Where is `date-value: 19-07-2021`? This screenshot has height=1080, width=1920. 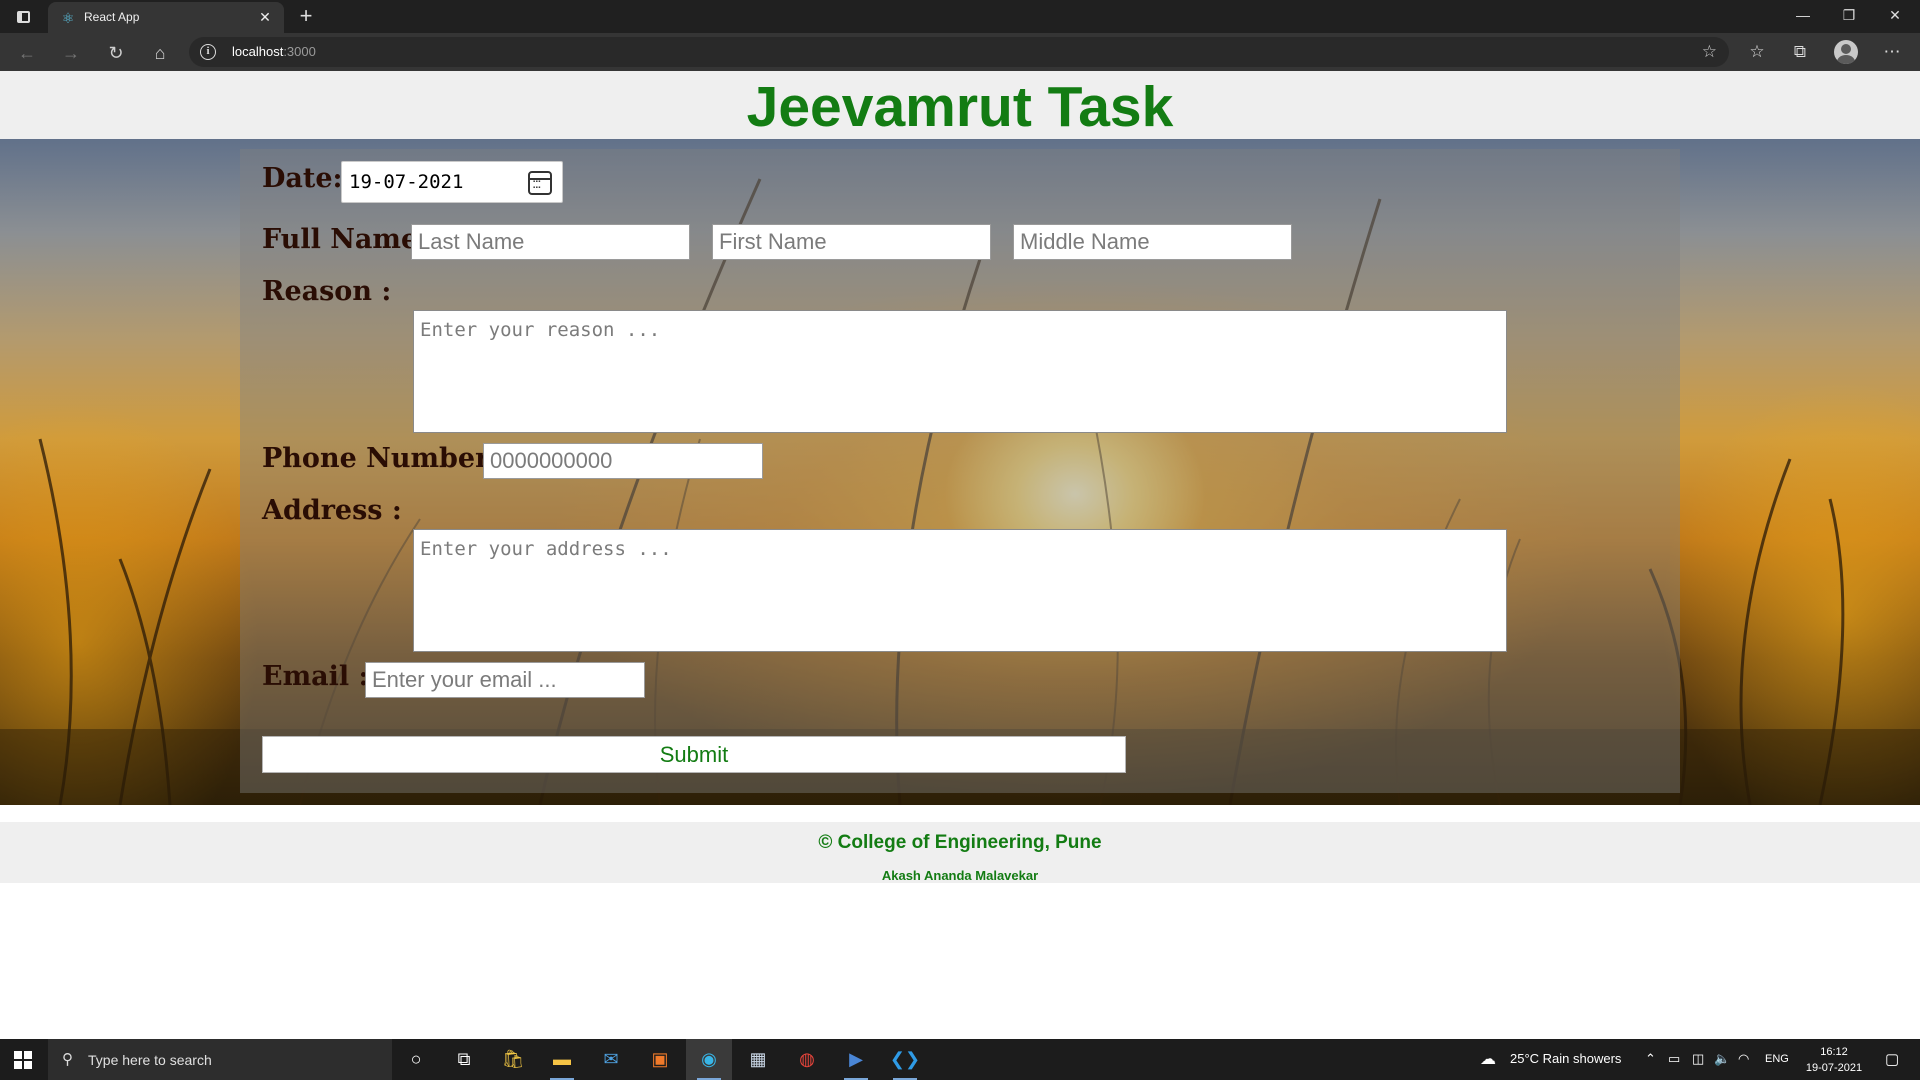
date-value: 19-07-2021 is located at coordinates (406, 182).